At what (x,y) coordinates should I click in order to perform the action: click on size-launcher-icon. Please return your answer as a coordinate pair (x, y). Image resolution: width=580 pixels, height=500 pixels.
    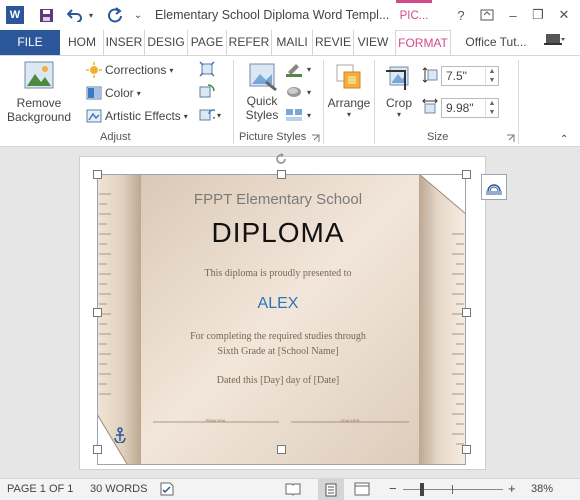
    Looking at the image, I should click on (510, 138).